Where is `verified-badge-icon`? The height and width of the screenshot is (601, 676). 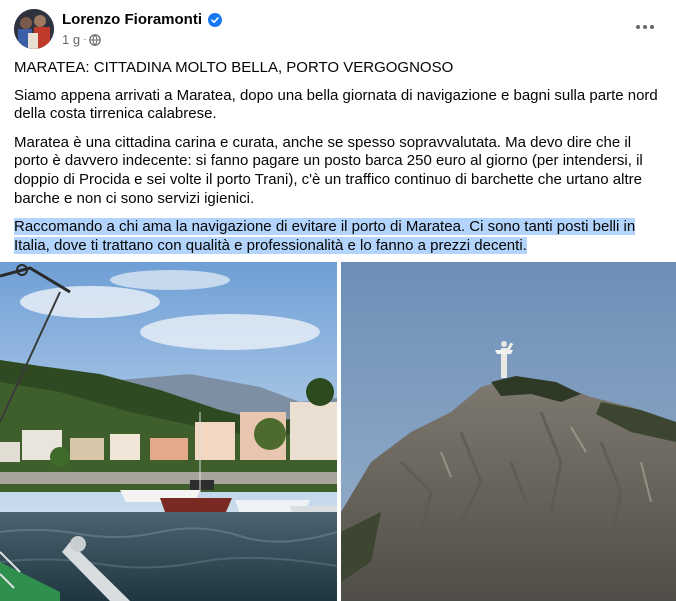 verified-badge-icon is located at coordinates (215, 19).